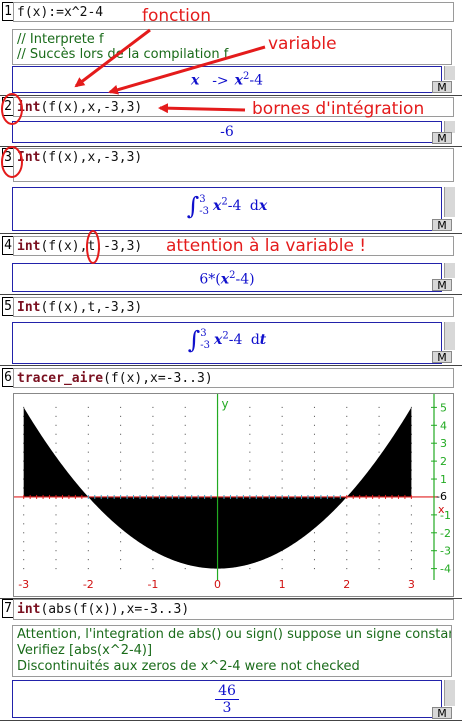 This screenshot has height=726, width=462. Describe the element at coordinates (93, 247) in the screenshot. I see `circle-variable-t` at that location.